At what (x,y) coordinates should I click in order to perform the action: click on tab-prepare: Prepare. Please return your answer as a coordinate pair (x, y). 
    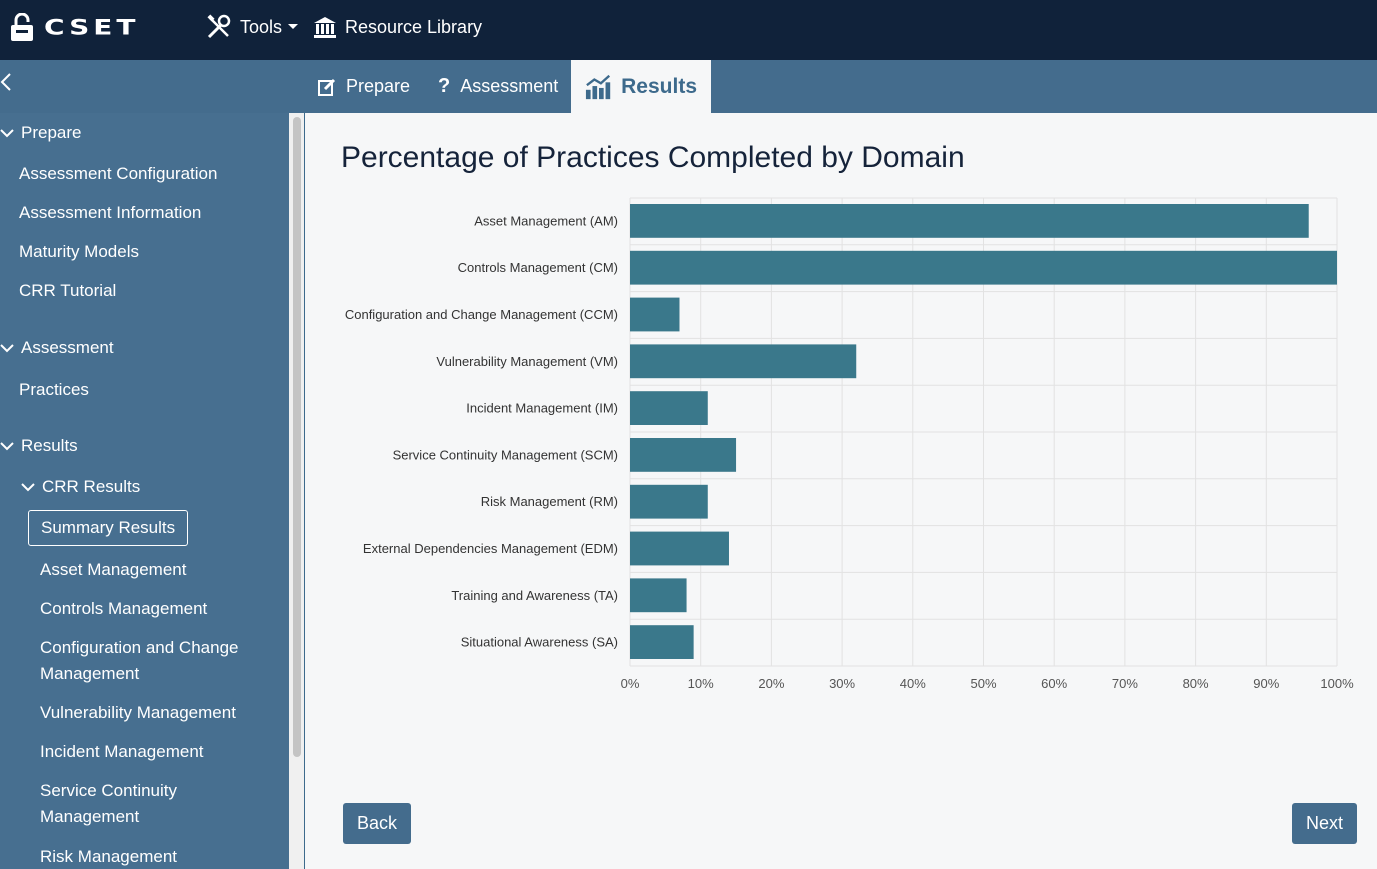
    Looking at the image, I should click on (364, 86).